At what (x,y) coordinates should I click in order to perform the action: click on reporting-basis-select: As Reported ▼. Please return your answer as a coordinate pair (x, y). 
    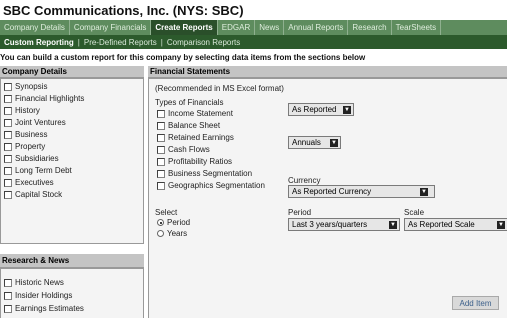
    Looking at the image, I should click on (321, 109).